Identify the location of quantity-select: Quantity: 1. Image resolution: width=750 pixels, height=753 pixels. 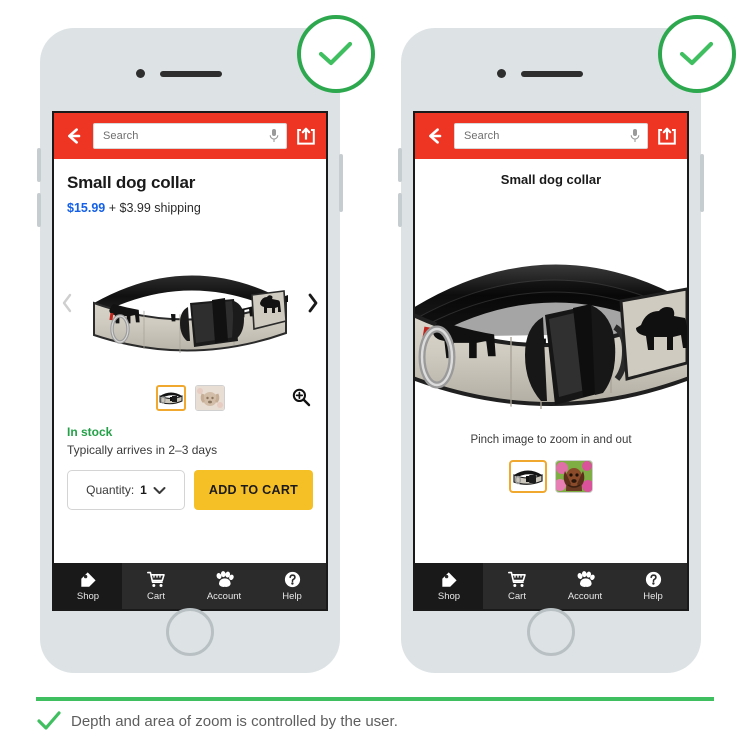
(126, 490).